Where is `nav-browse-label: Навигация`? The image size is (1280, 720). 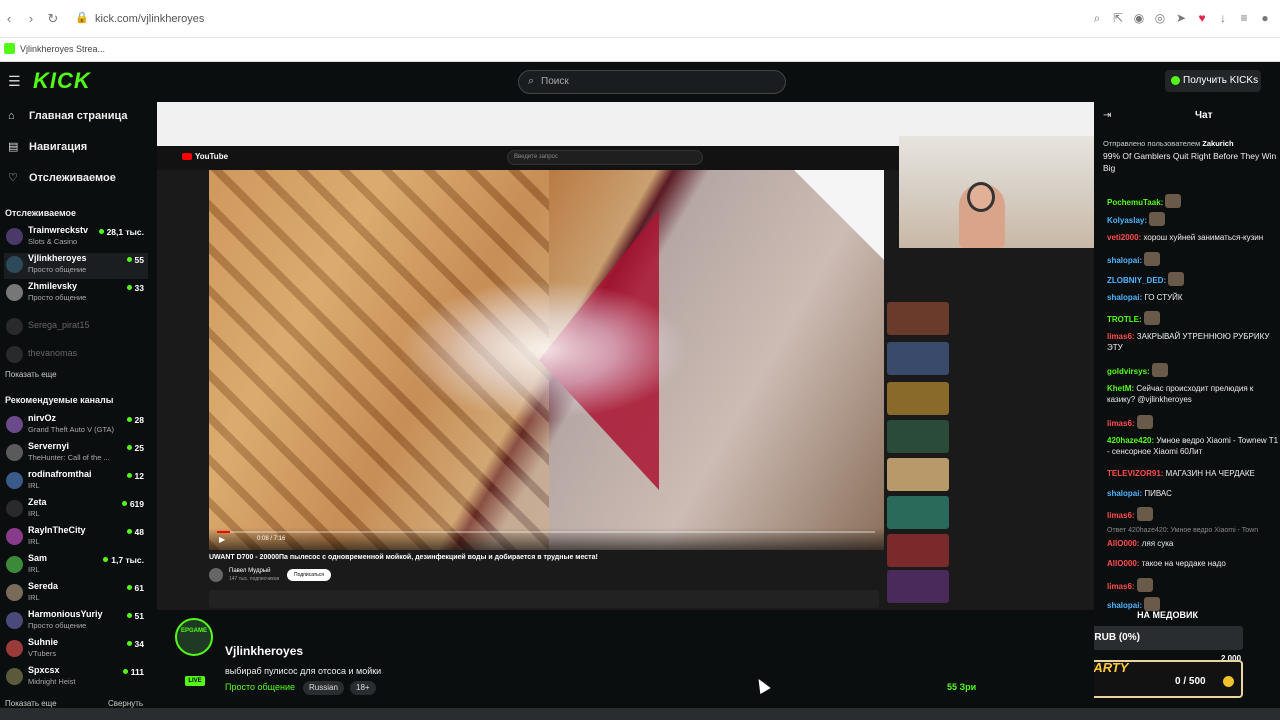
nav-browse-label: Навигация is located at coordinates (58, 147).